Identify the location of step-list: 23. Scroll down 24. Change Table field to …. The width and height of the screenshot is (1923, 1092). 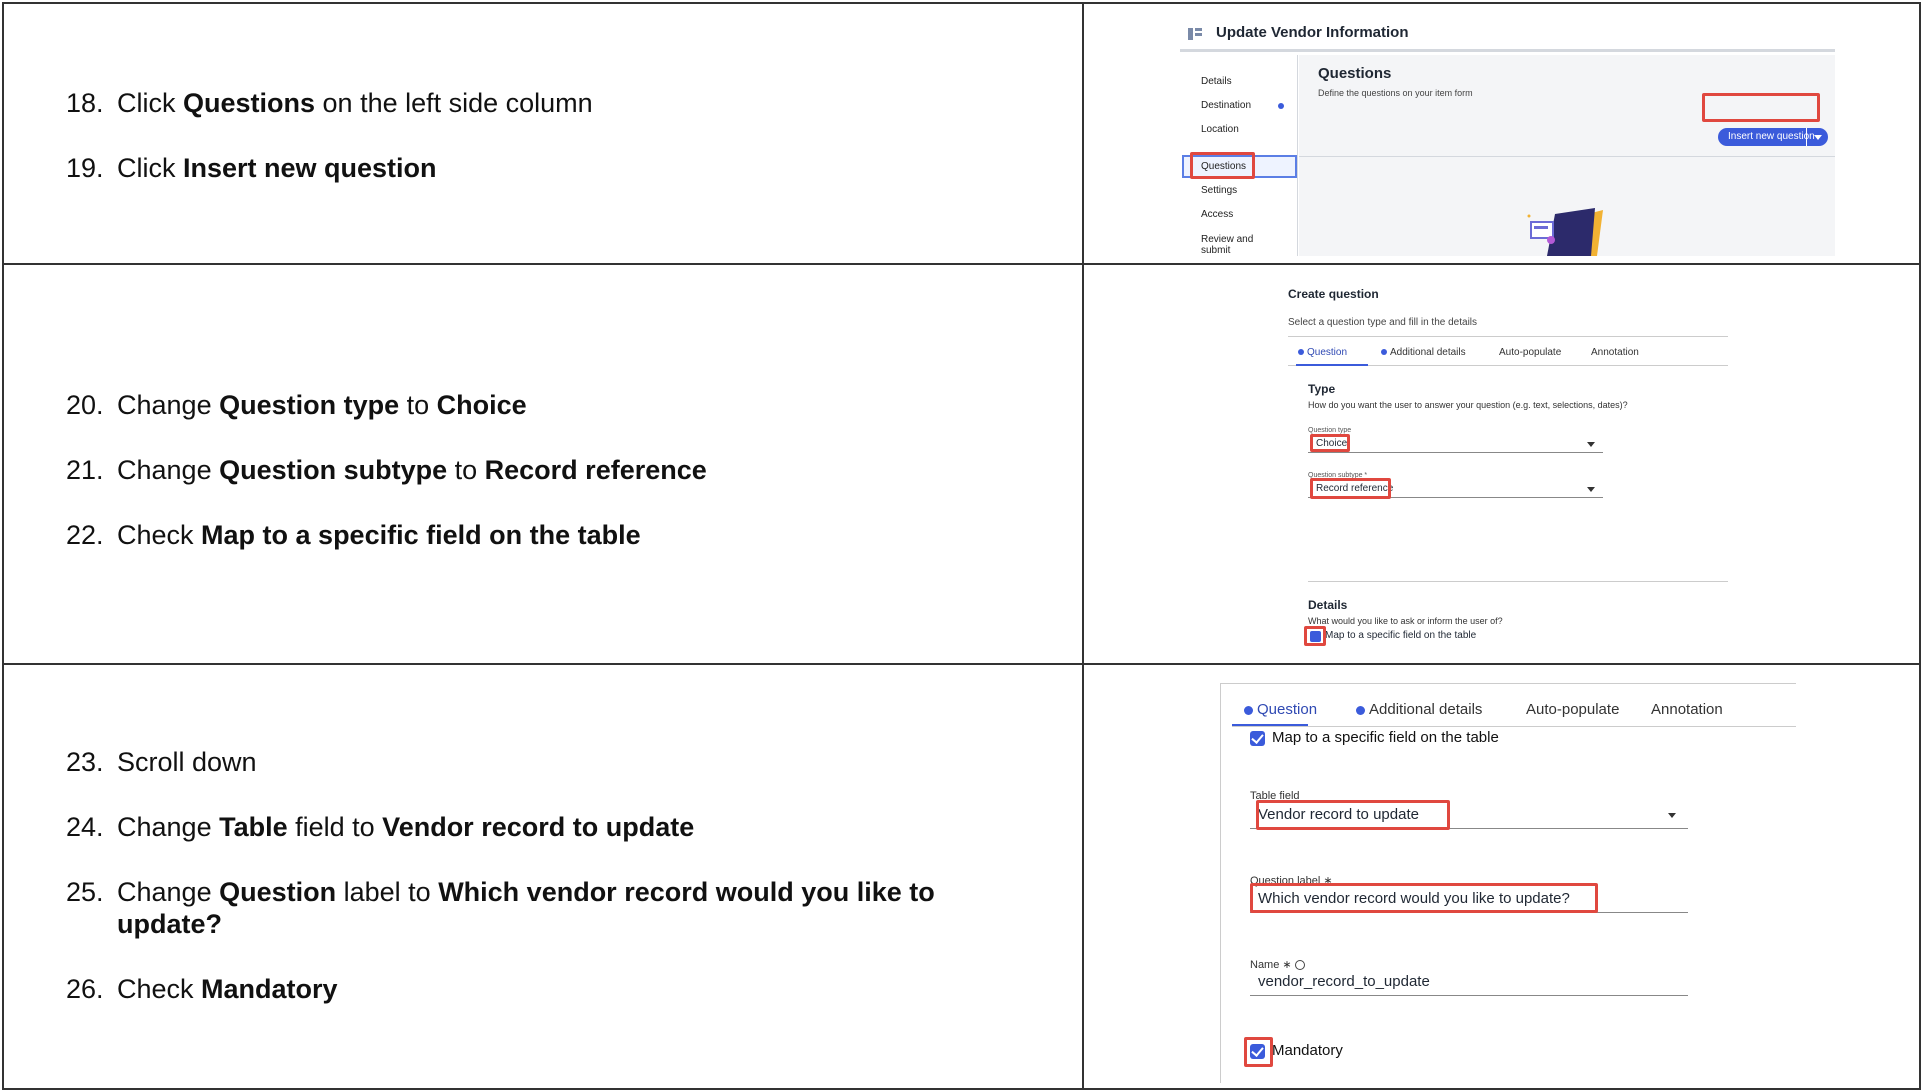
(546, 892).